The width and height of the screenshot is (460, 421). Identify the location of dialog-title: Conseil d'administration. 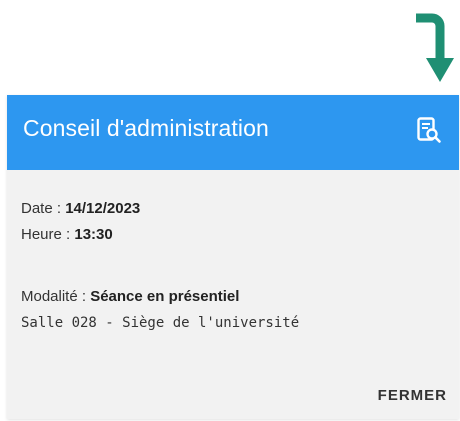
(146, 128).